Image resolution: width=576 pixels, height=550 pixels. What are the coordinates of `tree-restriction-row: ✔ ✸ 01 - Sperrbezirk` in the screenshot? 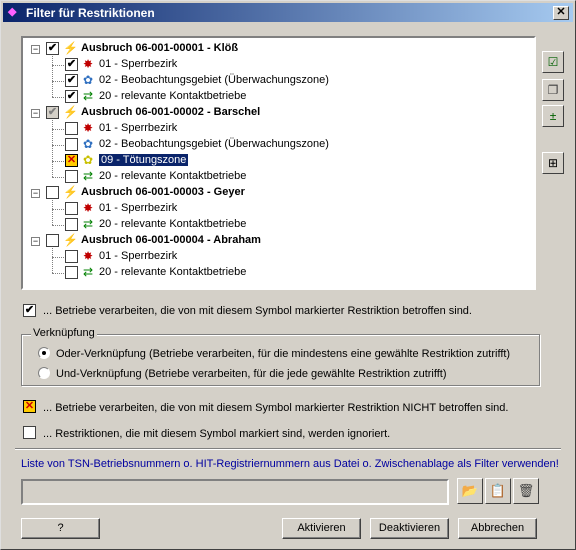 It's located at (278, 65).